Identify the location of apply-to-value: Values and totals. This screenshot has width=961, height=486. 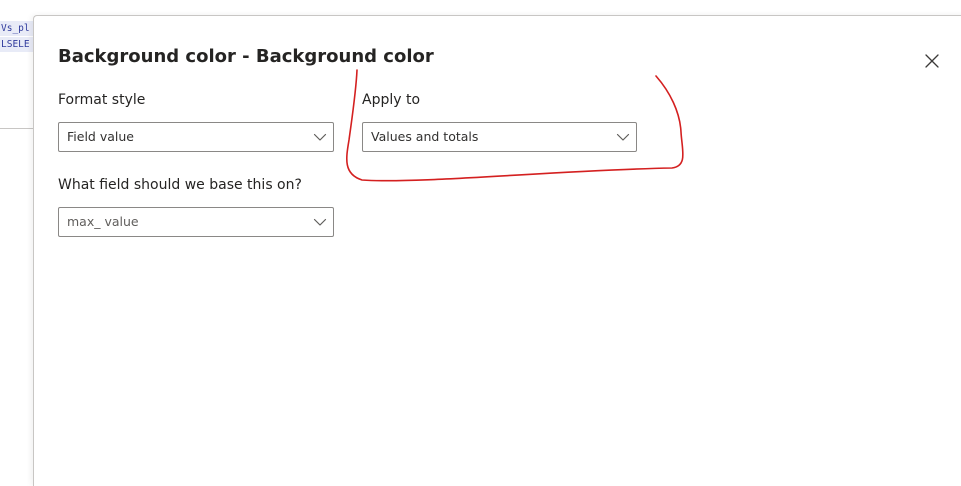
(425, 136).